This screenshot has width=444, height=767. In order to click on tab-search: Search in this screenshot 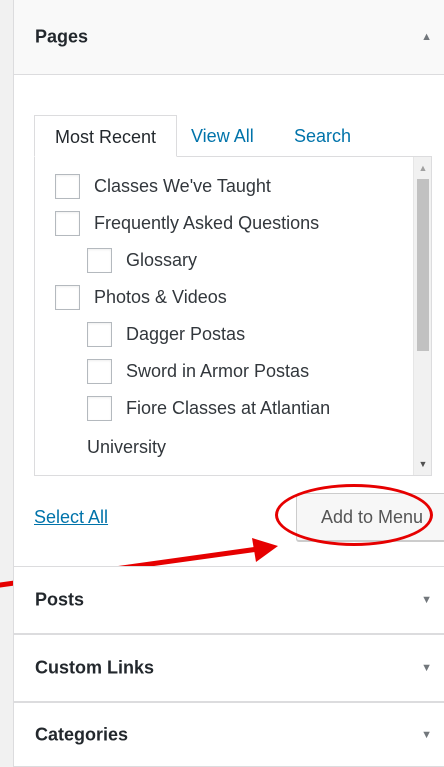, I will do `click(322, 136)`.